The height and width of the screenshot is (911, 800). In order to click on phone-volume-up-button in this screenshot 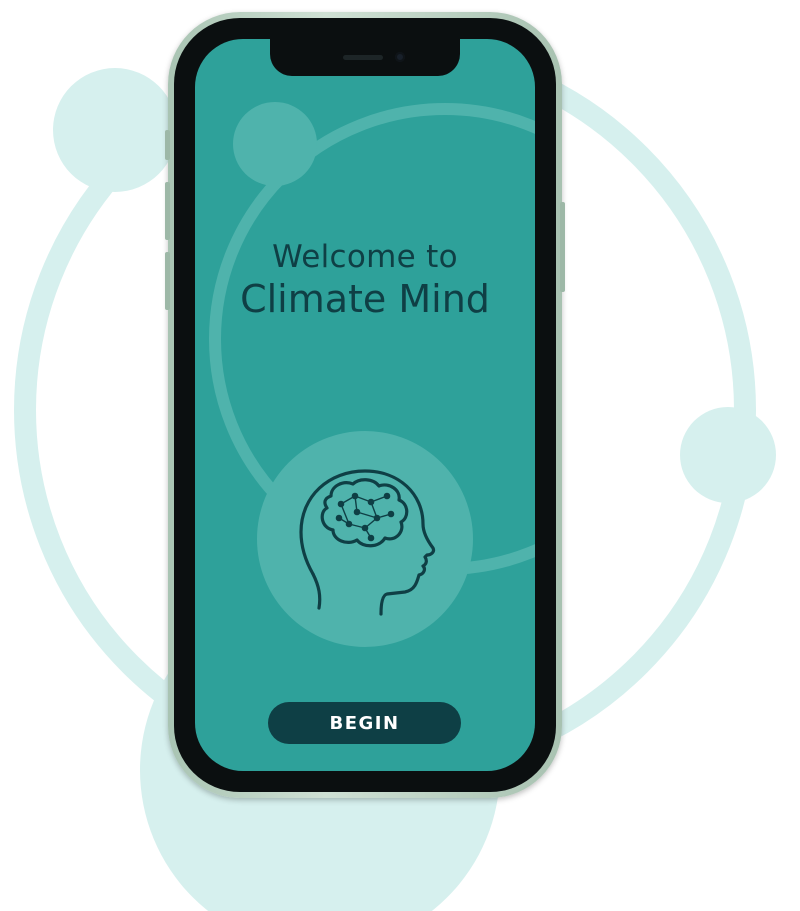, I will do `click(167, 211)`.